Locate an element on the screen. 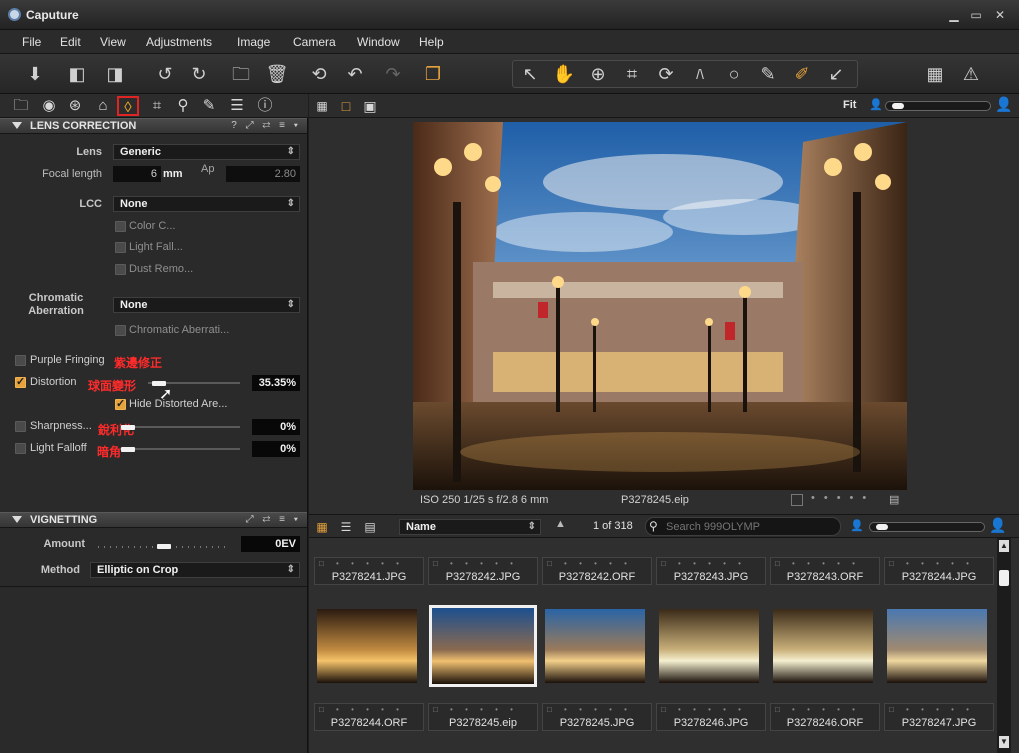 This screenshot has height=753, width=1019. undo-all-icon: ⟲ is located at coordinates (319, 74).